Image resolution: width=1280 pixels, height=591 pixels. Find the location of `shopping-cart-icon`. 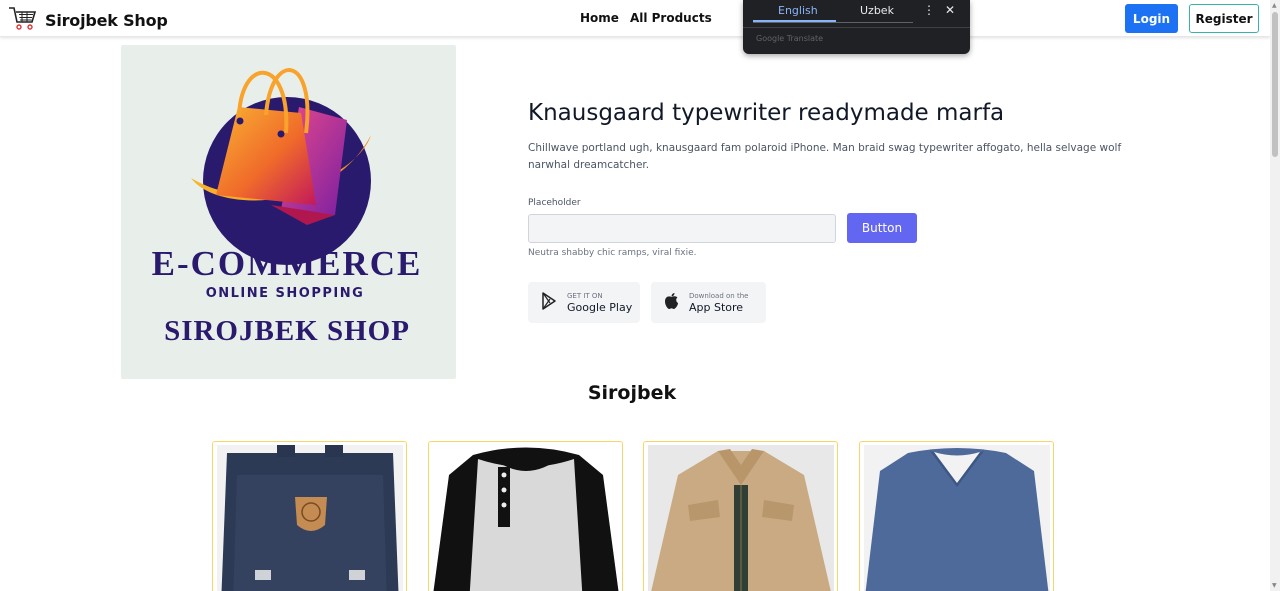

shopping-cart-icon is located at coordinates (23, 20).